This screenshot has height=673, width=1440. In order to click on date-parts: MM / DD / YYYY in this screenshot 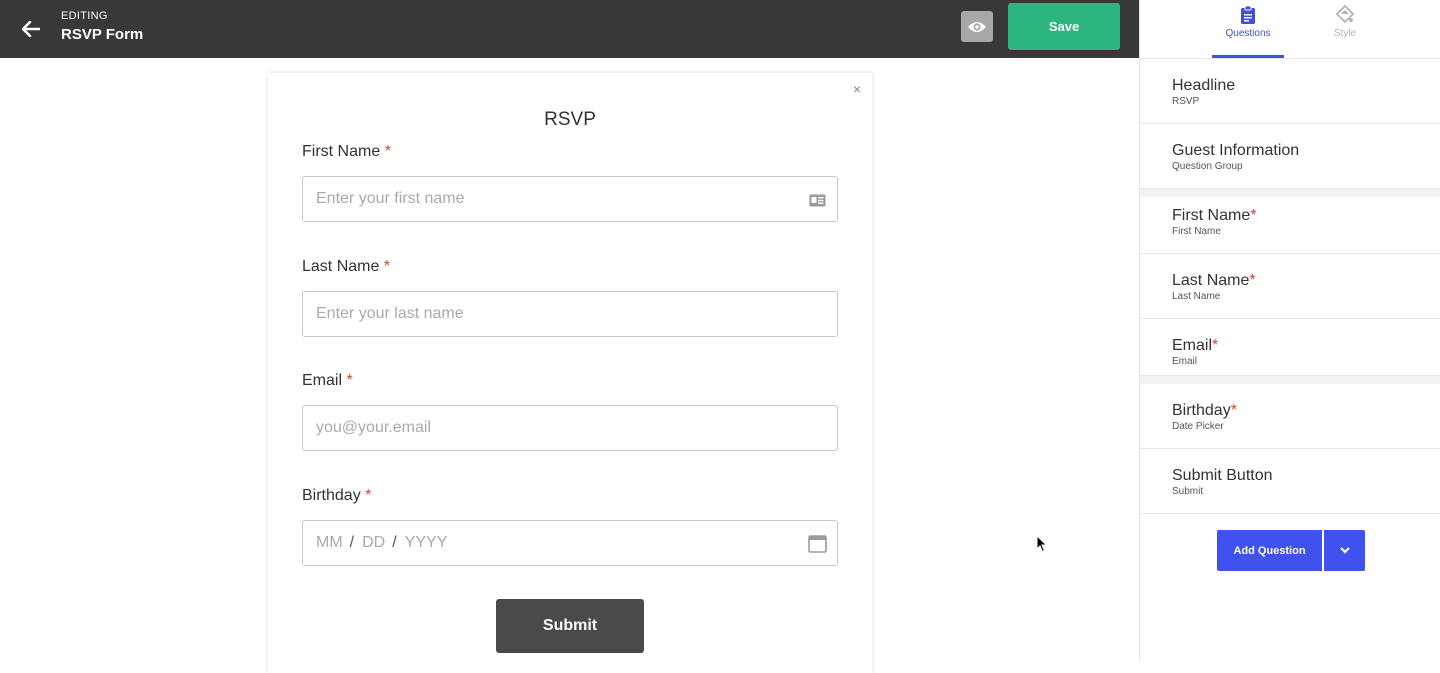, I will do `click(381, 543)`.